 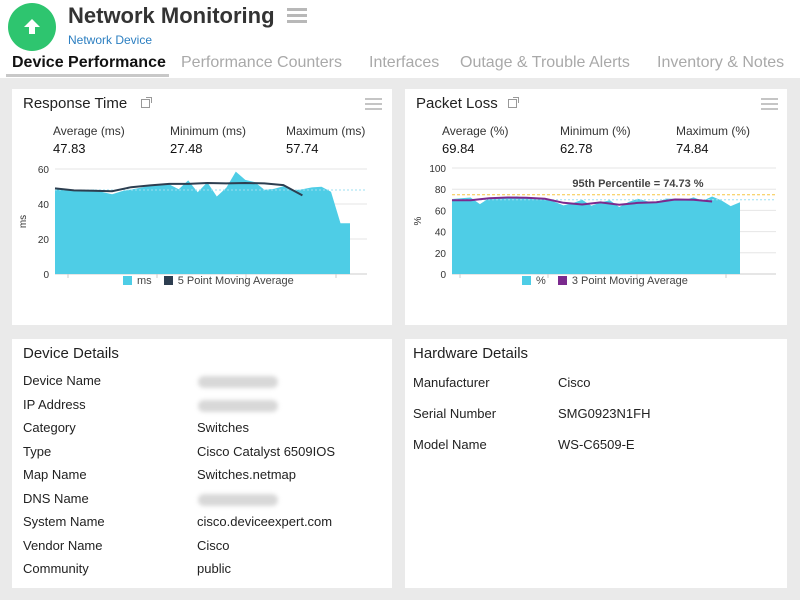 I want to click on y-axis-label: ms, so click(x=23, y=221).